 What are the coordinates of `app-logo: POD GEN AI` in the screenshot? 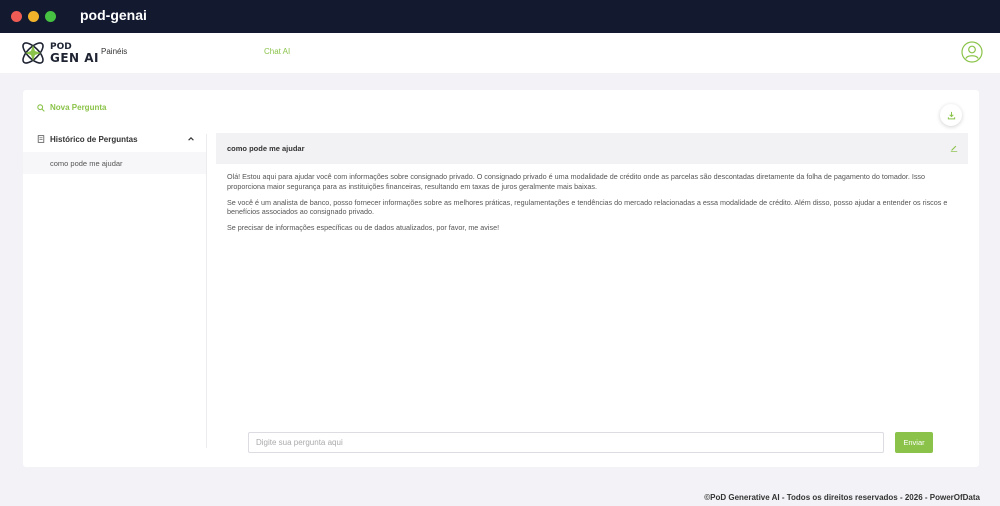 It's located at (58, 53).